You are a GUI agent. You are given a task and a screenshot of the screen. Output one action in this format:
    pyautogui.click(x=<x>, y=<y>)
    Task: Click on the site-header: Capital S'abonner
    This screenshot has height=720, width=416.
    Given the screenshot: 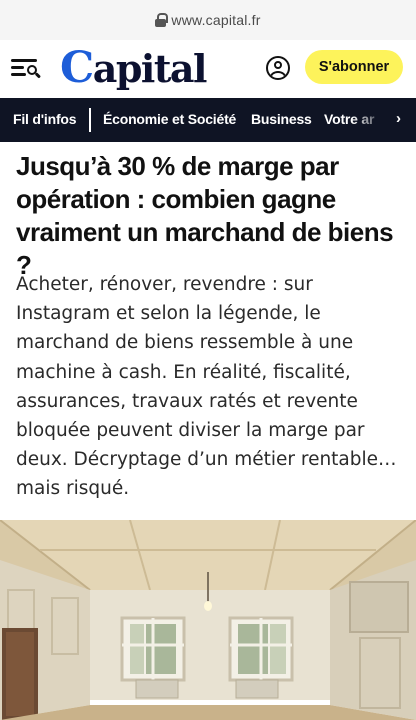 What is the action you would take?
    pyautogui.click(x=208, y=69)
    